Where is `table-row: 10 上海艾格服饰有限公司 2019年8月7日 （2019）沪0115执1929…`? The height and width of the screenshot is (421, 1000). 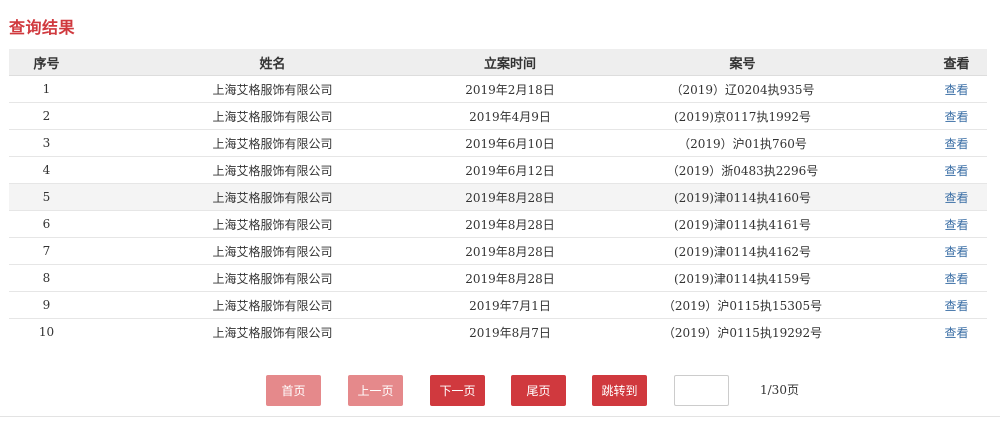 table-row: 10 上海艾格服饰有限公司 2019年8月7日 （2019）沪0115执1929… is located at coordinates (498, 332).